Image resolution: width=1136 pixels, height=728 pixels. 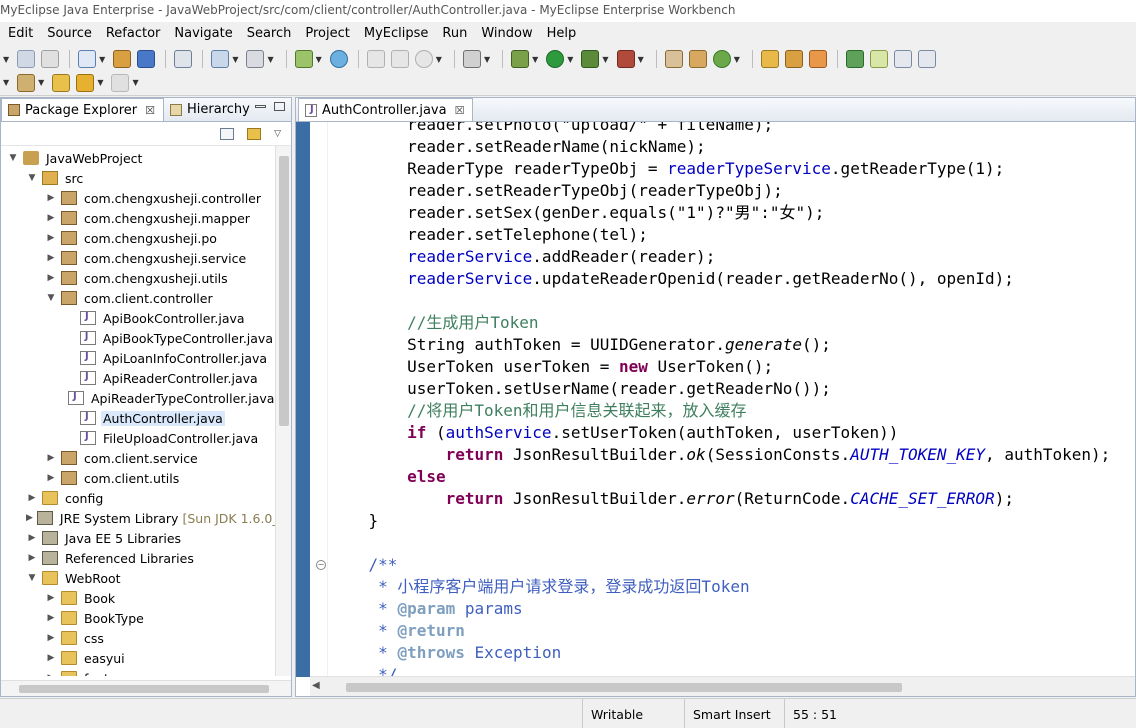 I want to click on menu-window: Window, so click(x=506, y=33).